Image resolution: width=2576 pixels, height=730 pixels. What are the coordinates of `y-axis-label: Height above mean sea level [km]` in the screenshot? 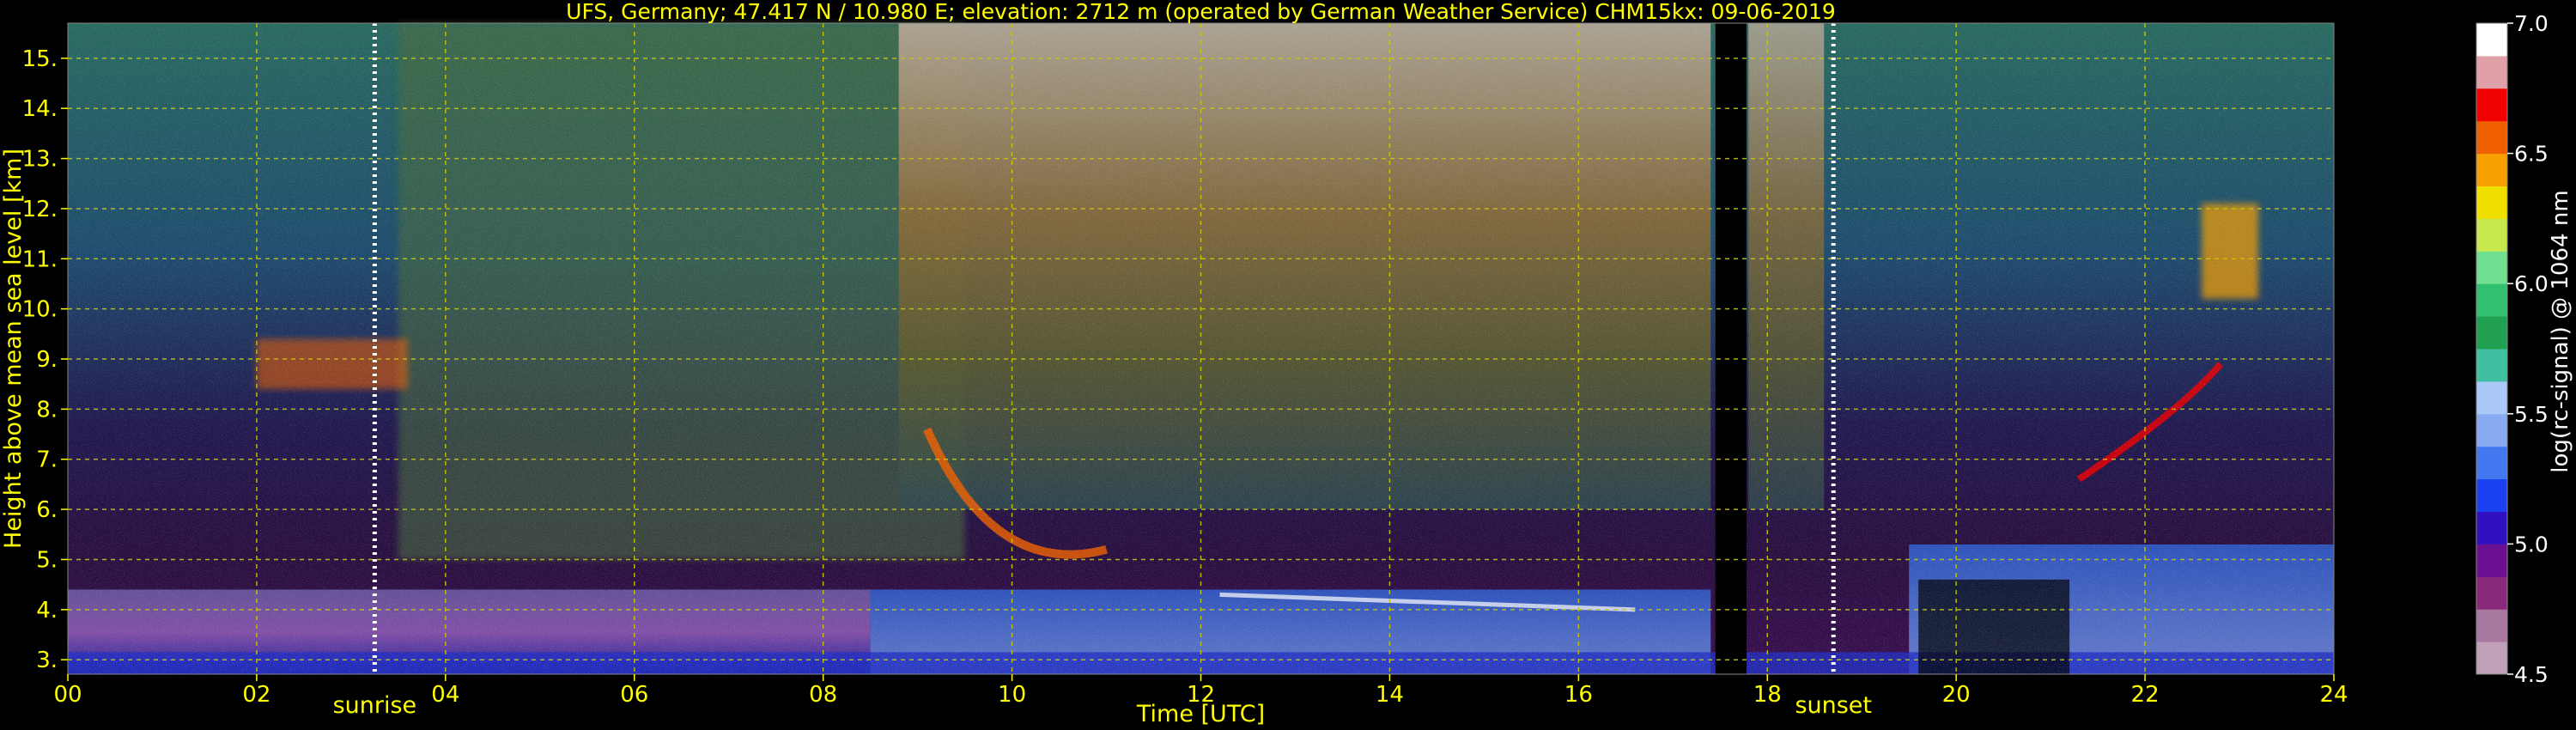 It's located at (13, 349).